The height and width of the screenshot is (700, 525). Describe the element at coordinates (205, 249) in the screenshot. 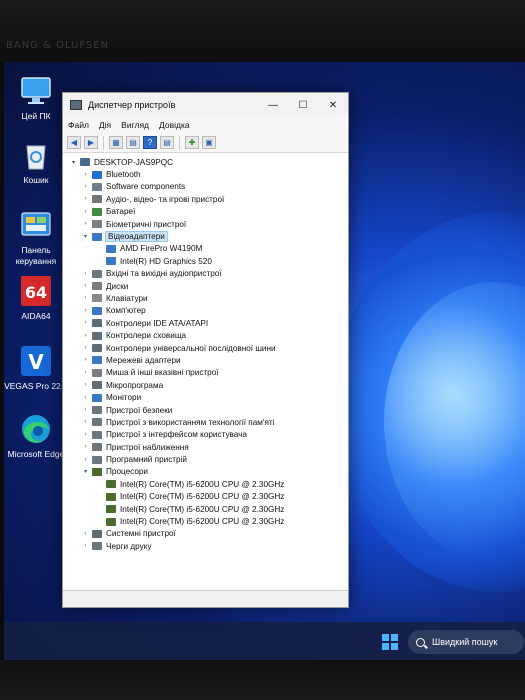

I see `tree-device: AMD FirePro W4190M` at that location.